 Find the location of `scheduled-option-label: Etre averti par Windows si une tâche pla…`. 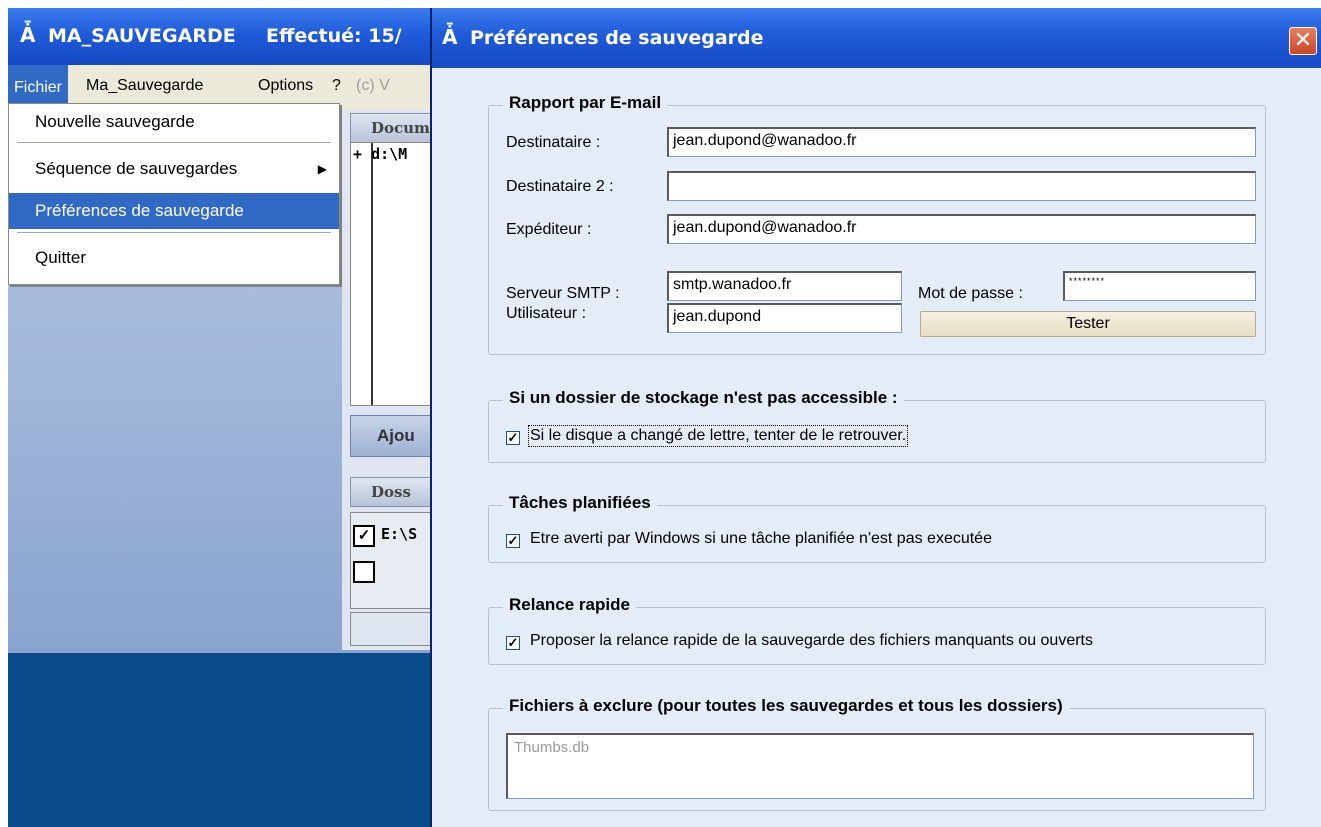

scheduled-option-label: Etre averti par Windows si une tâche pla… is located at coordinates (761, 539).